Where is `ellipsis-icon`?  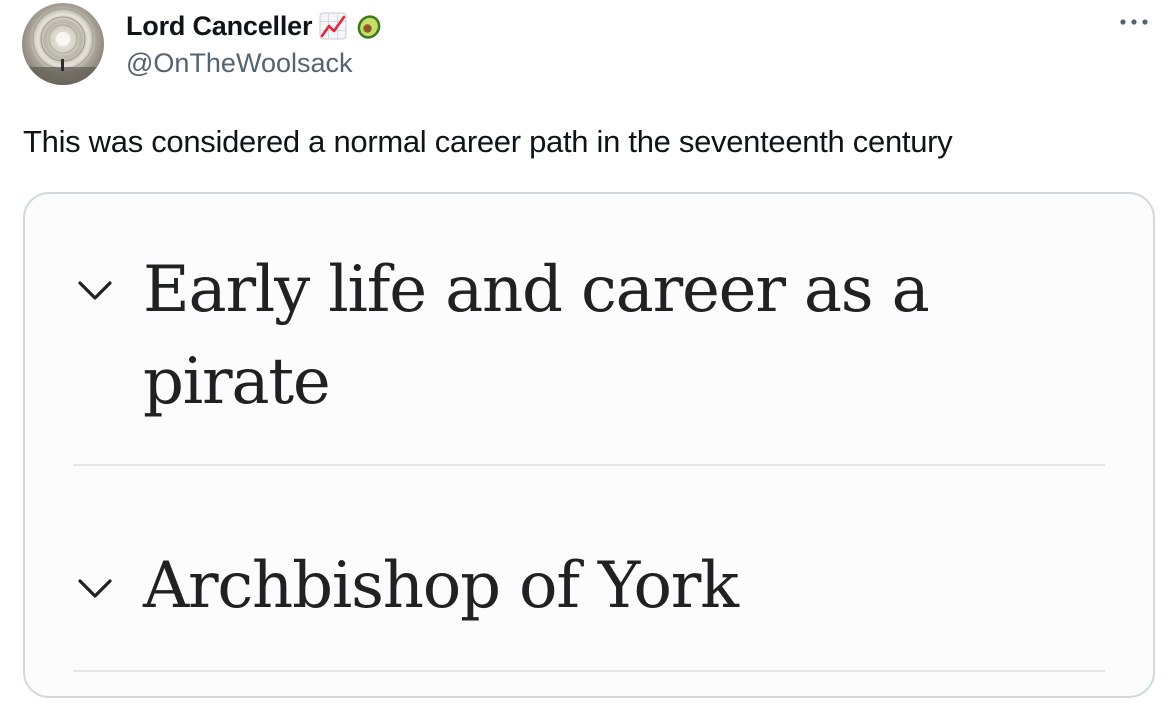 ellipsis-icon is located at coordinates (1134, 22).